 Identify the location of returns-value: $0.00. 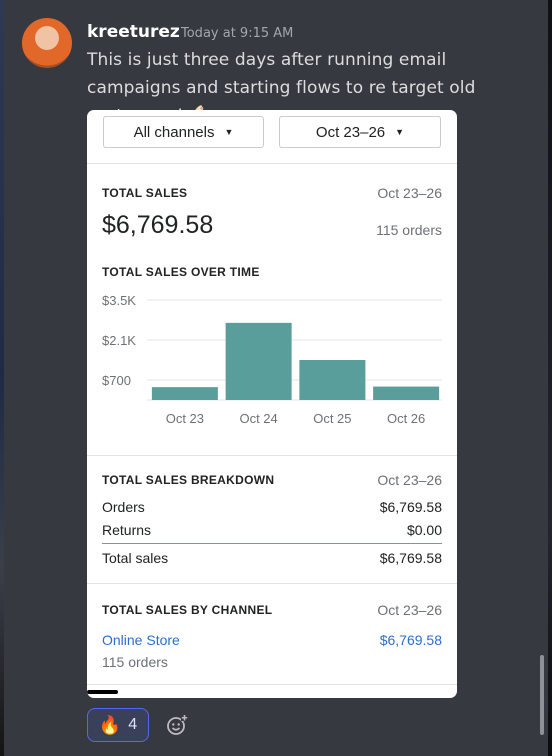
(424, 530).